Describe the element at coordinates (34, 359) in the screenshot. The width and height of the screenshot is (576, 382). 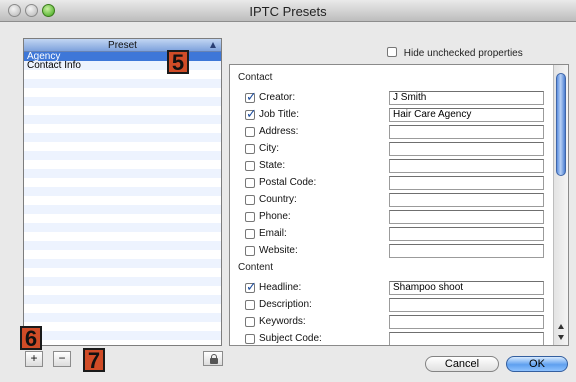
I see `add-preset-button: +` at that location.